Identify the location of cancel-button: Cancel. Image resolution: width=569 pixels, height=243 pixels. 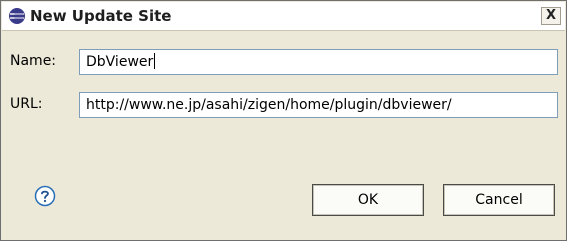
(499, 200).